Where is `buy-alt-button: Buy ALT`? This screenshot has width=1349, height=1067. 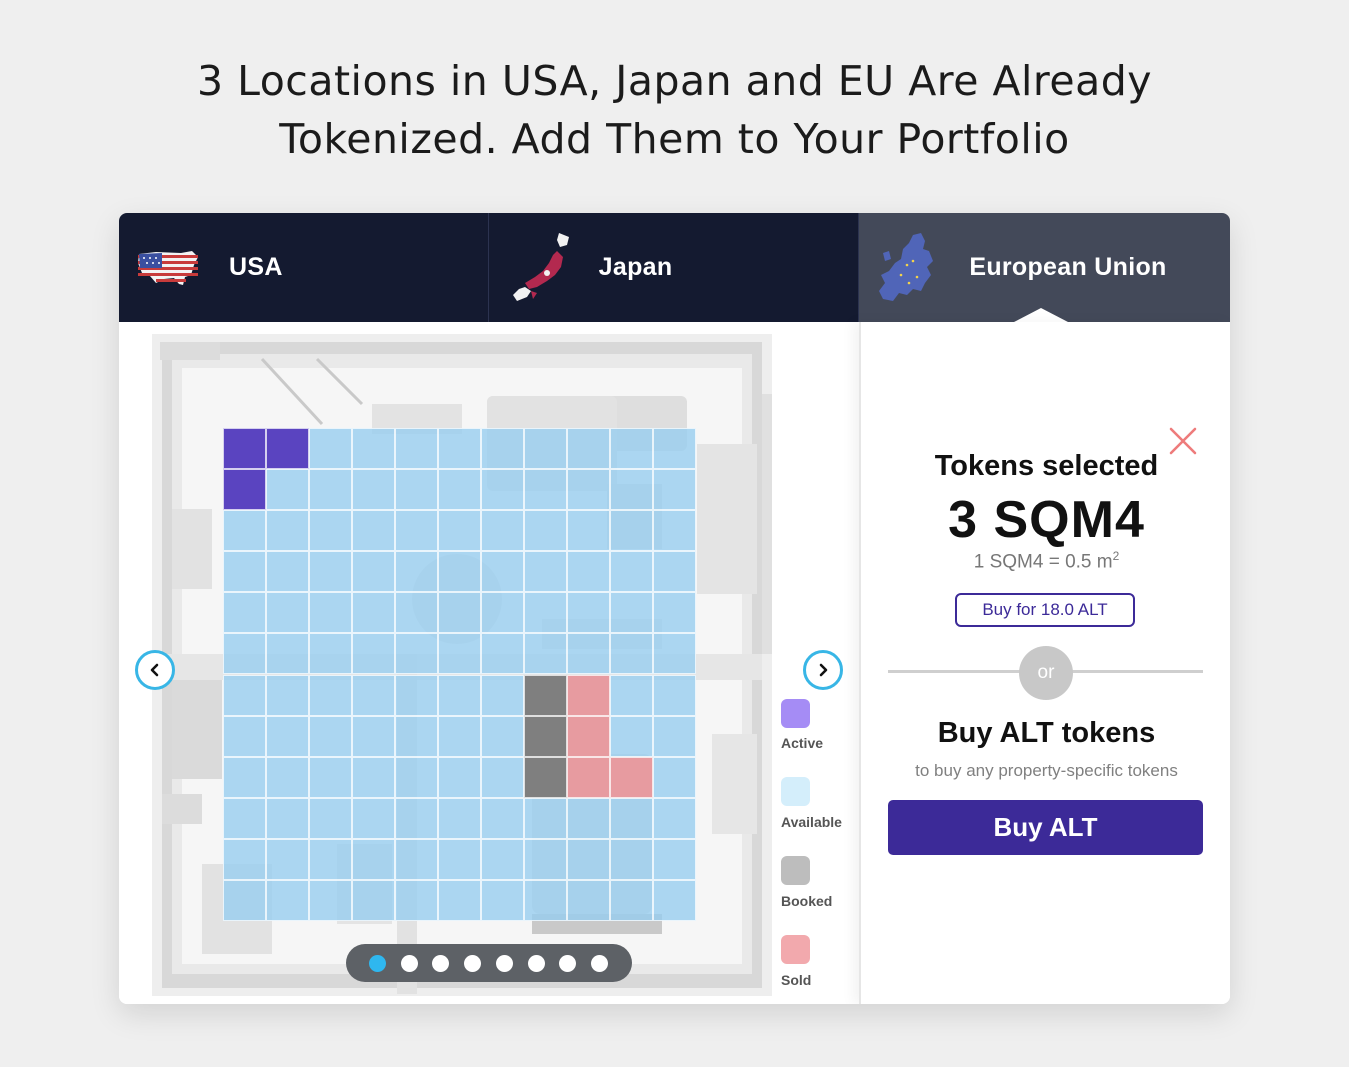
buy-alt-button: Buy ALT is located at coordinates (1045, 827).